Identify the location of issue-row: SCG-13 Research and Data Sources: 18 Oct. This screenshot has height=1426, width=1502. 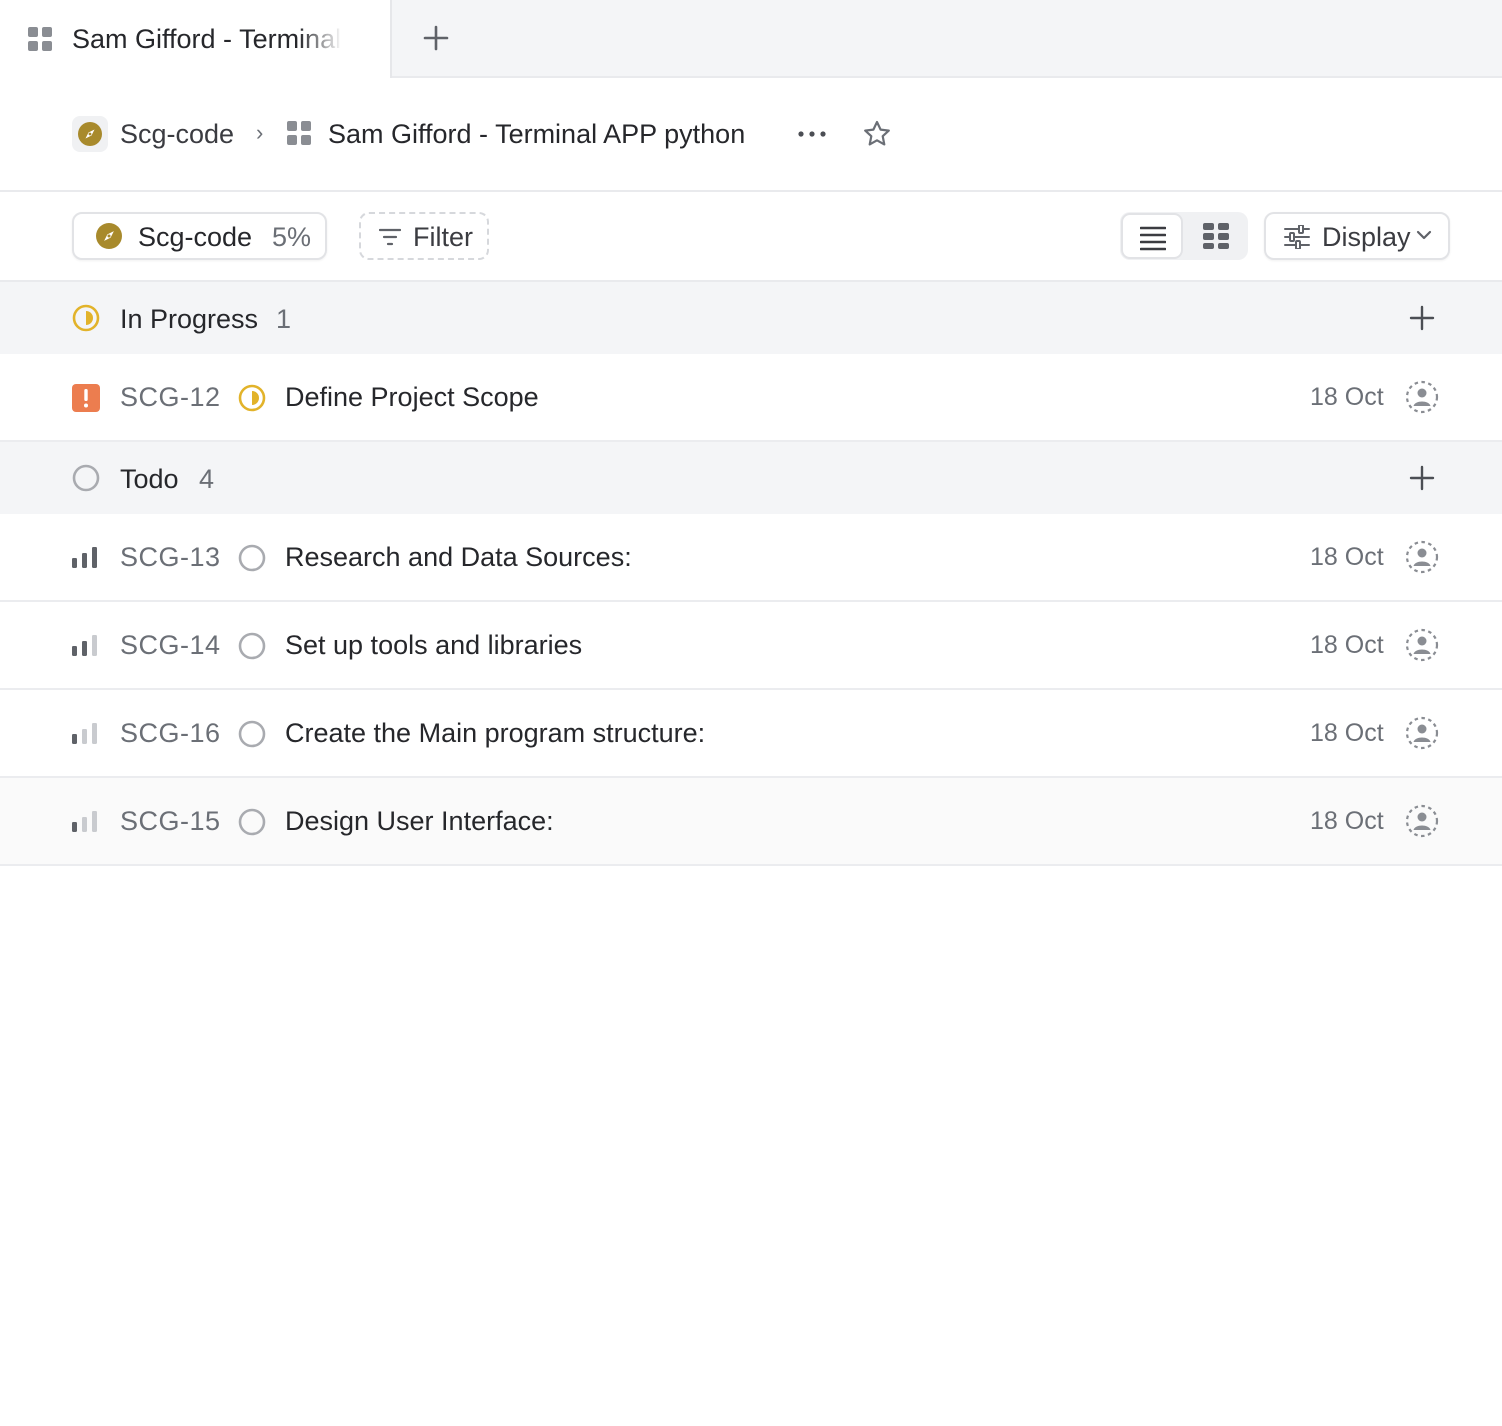
(751, 558).